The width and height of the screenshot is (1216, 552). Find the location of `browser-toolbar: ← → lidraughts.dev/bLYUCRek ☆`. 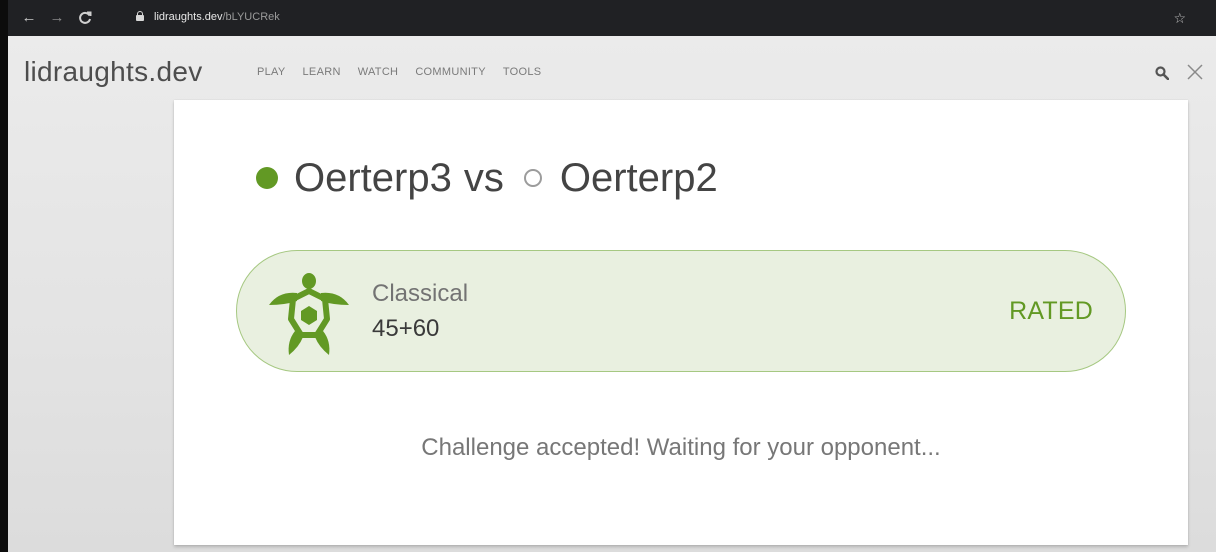

browser-toolbar: ← → lidraughts.dev/bLYUCRek ☆ is located at coordinates (608, 18).